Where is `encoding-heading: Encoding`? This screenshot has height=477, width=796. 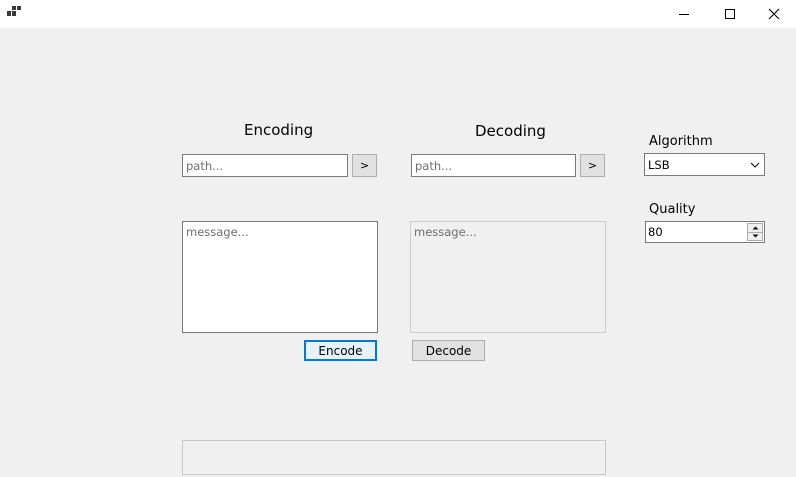 encoding-heading: Encoding is located at coordinates (279, 130).